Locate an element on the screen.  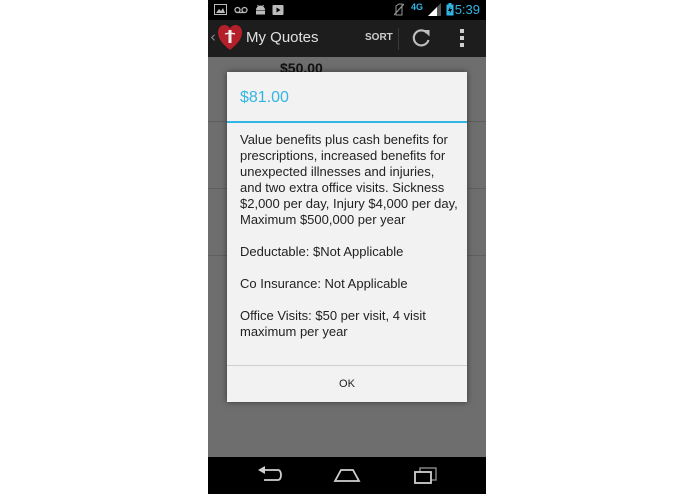
clock: 5:39 is located at coordinates (467, 9).